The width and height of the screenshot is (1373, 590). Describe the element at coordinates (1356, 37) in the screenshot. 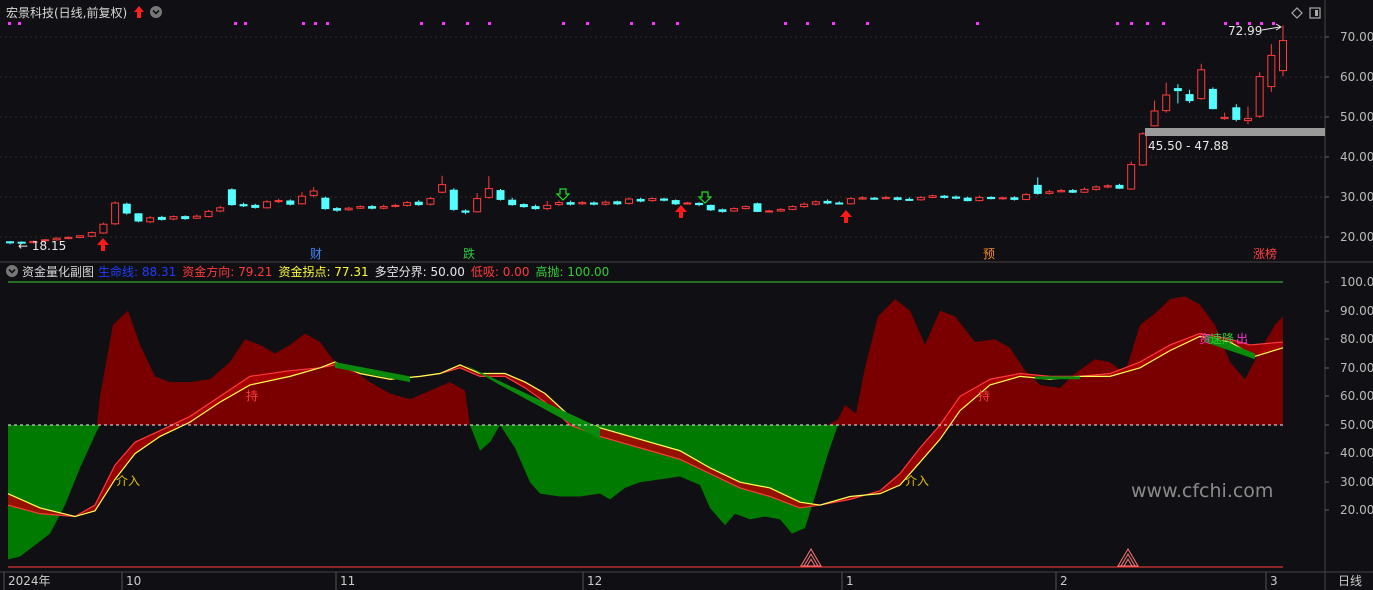

I see `y-tick-label: 70.00` at that location.